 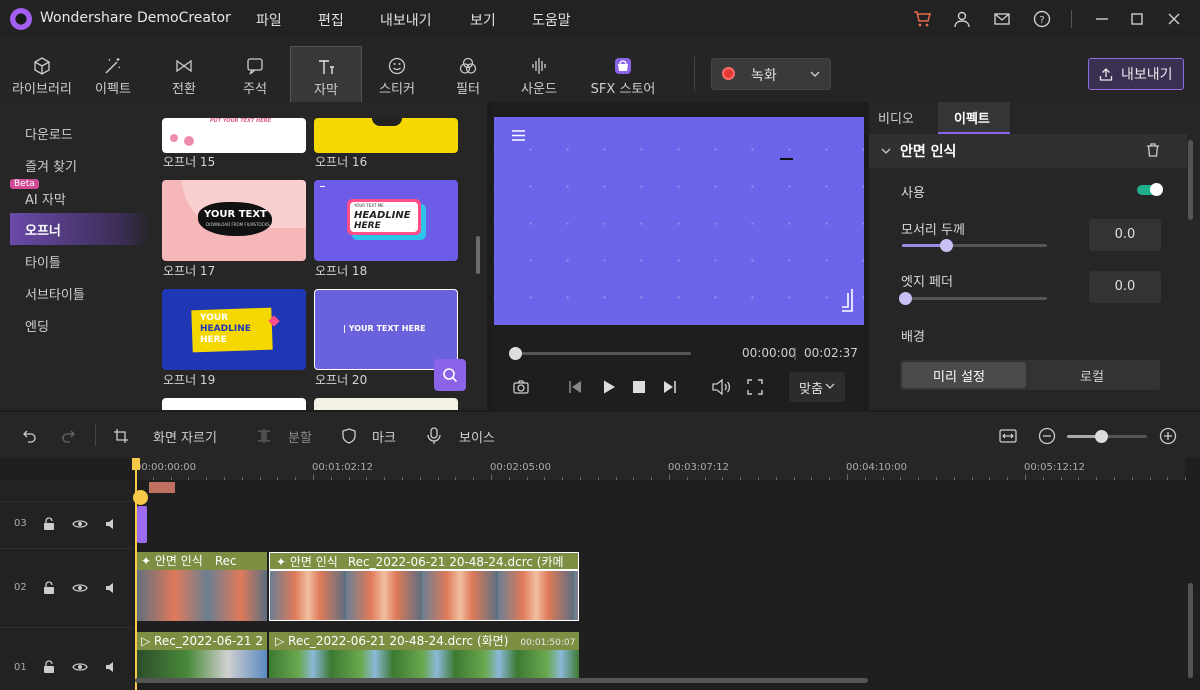 What do you see at coordinates (1125, 287) in the screenshot?
I see `edge-feather-value: 0.0` at bounding box center [1125, 287].